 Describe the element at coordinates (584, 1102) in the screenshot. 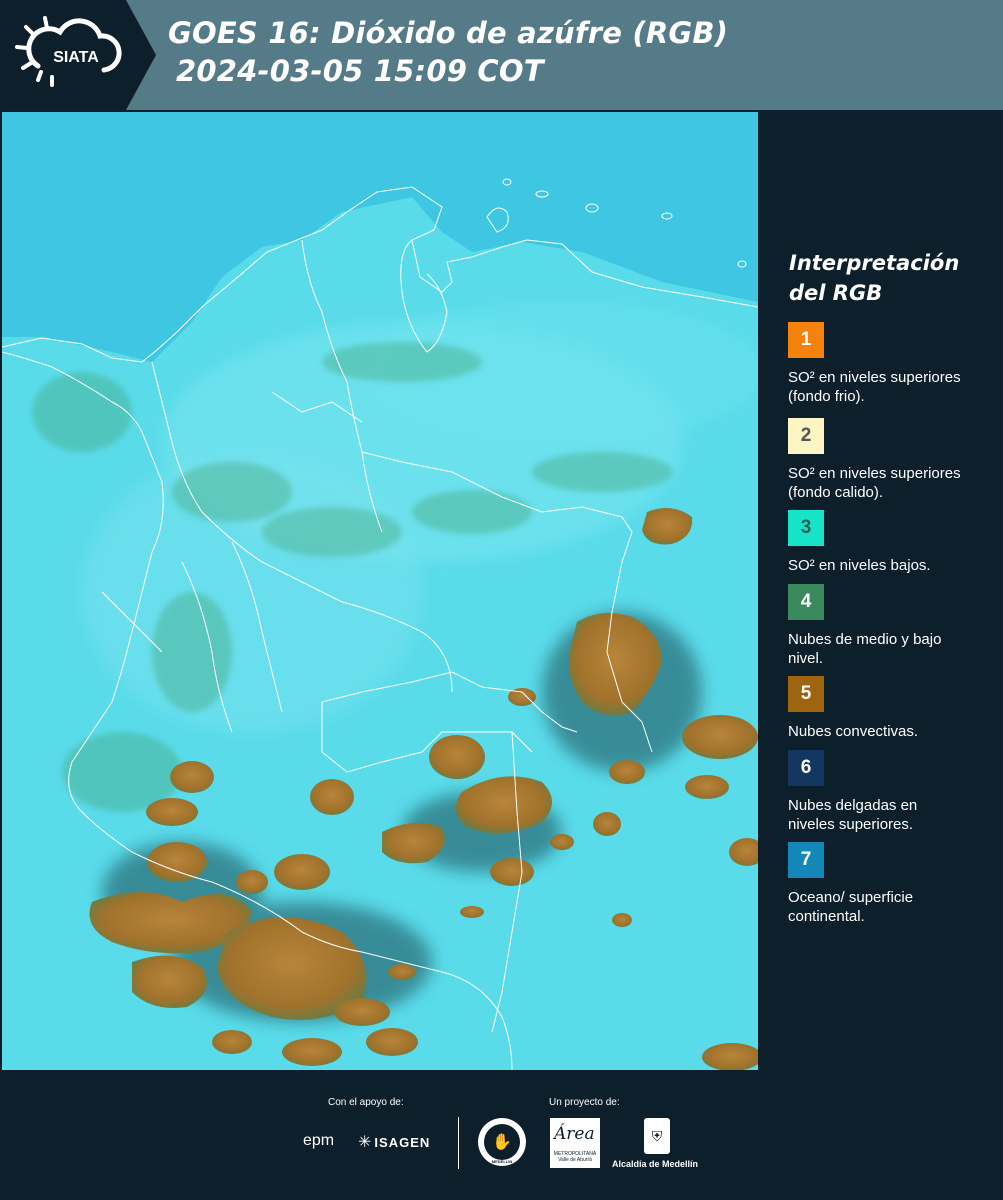

I see `project-label: Un proyecto de:` at that location.